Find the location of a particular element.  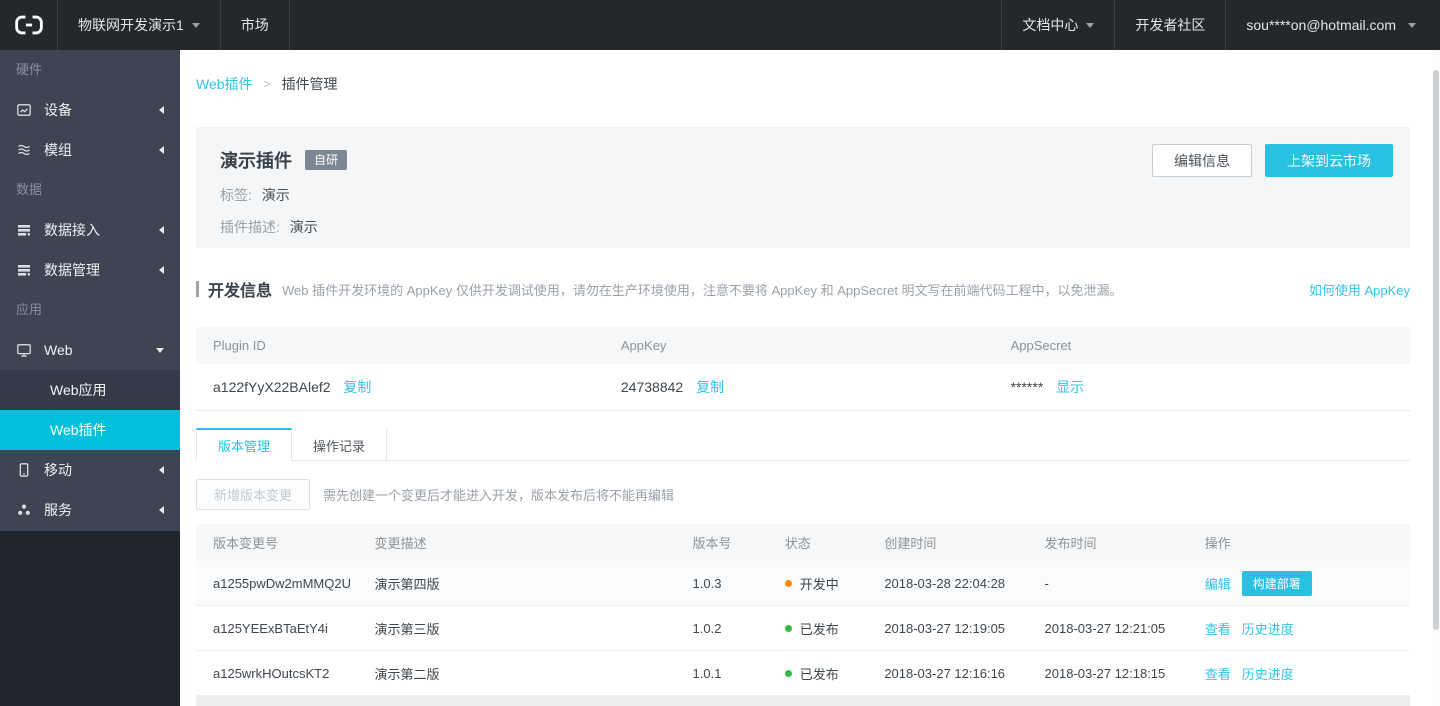

sidebar-item-label: 模组 is located at coordinates (58, 150).